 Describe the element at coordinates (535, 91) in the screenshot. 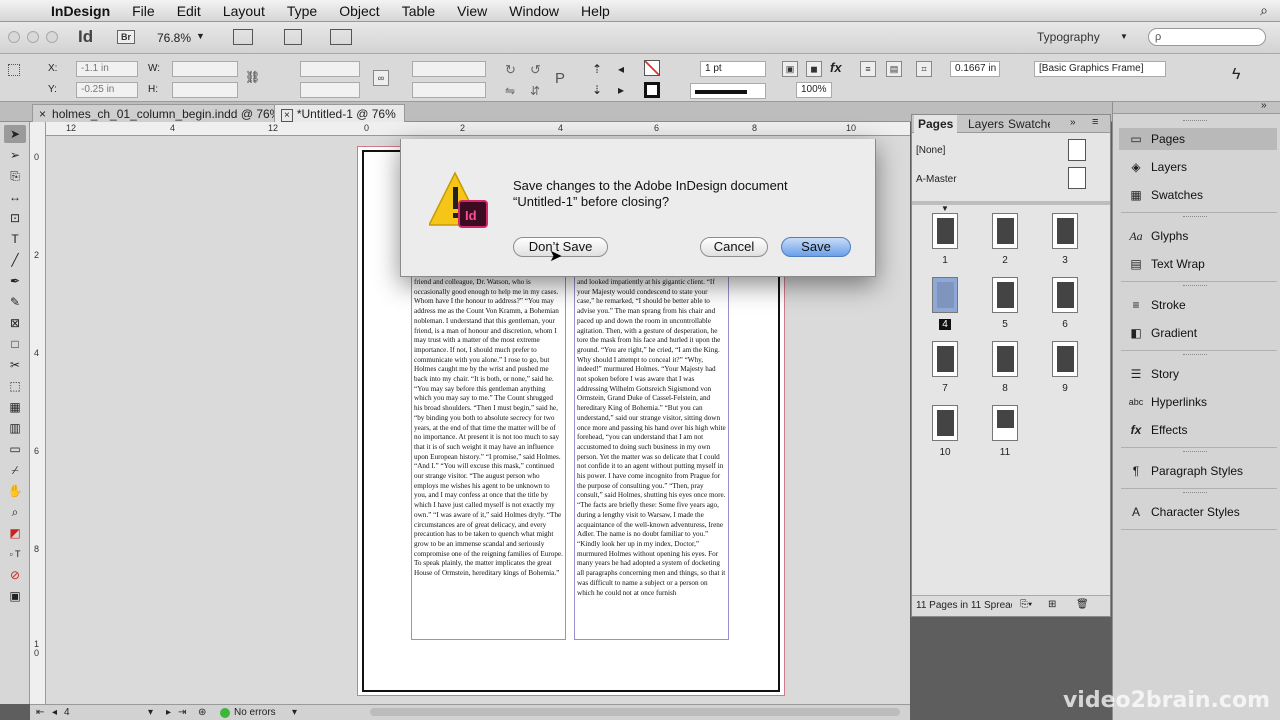

I see `flip-vertical-icon: ⇵` at that location.